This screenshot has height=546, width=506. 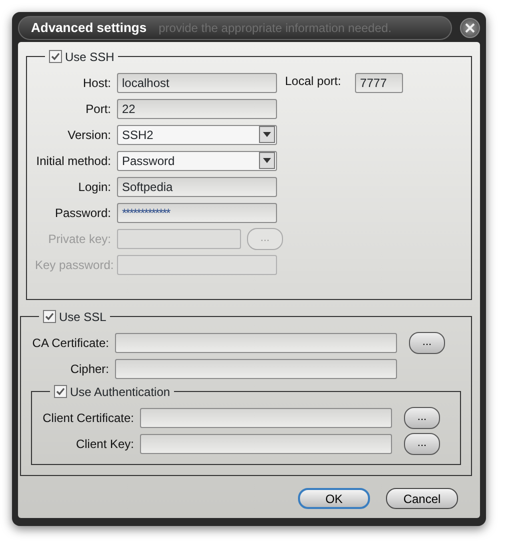 What do you see at coordinates (94, 187) in the screenshot?
I see `field-label: Login:` at bounding box center [94, 187].